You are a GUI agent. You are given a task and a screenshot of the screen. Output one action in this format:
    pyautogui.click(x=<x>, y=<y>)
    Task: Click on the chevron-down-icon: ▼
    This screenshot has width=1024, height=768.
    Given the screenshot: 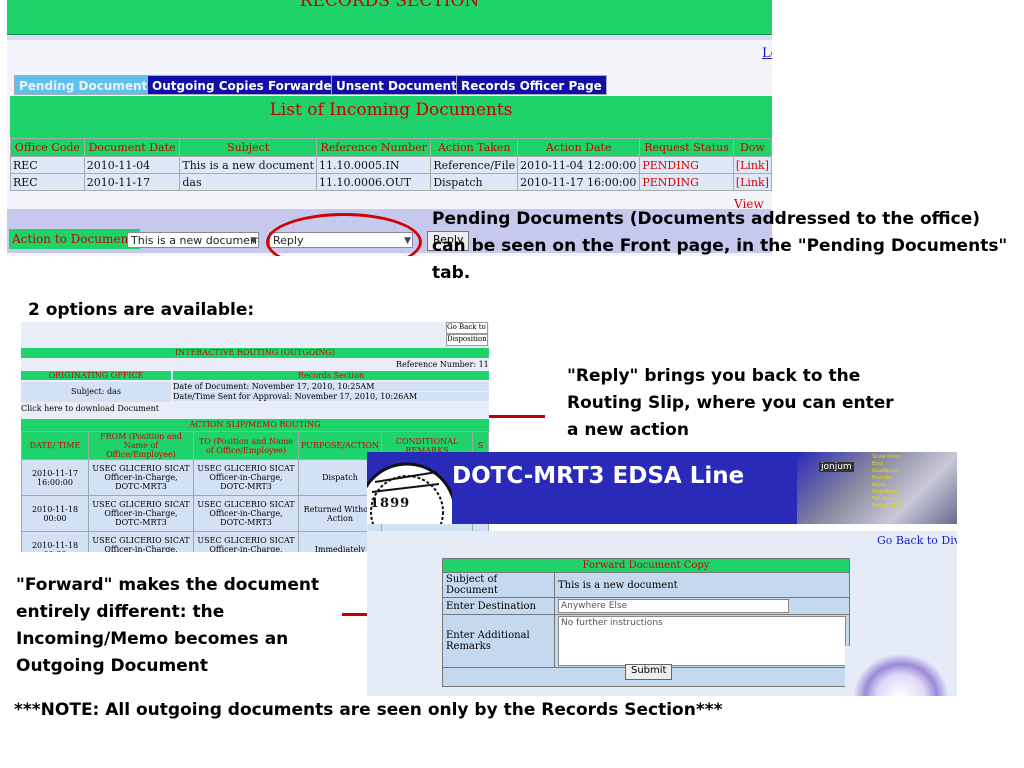 What is the action you would take?
    pyautogui.click(x=253, y=241)
    